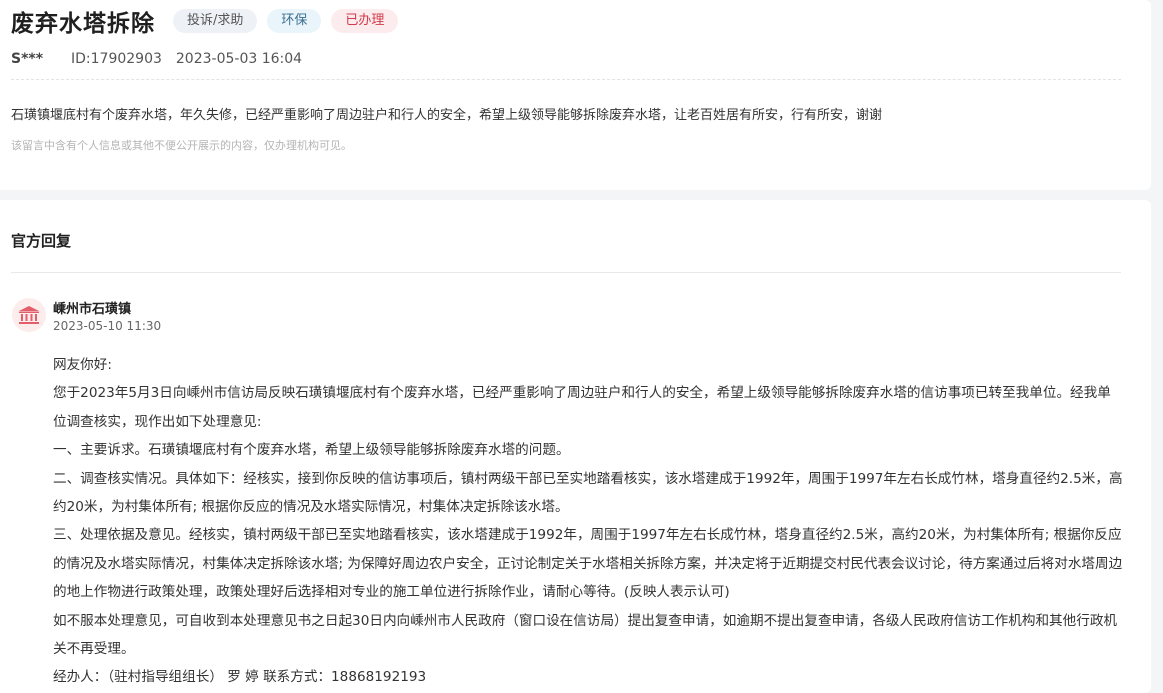 The height and width of the screenshot is (693, 1163). What do you see at coordinates (107, 326) in the screenshot?
I see `reply-time: 2023-05-10 11:30` at bounding box center [107, 326].